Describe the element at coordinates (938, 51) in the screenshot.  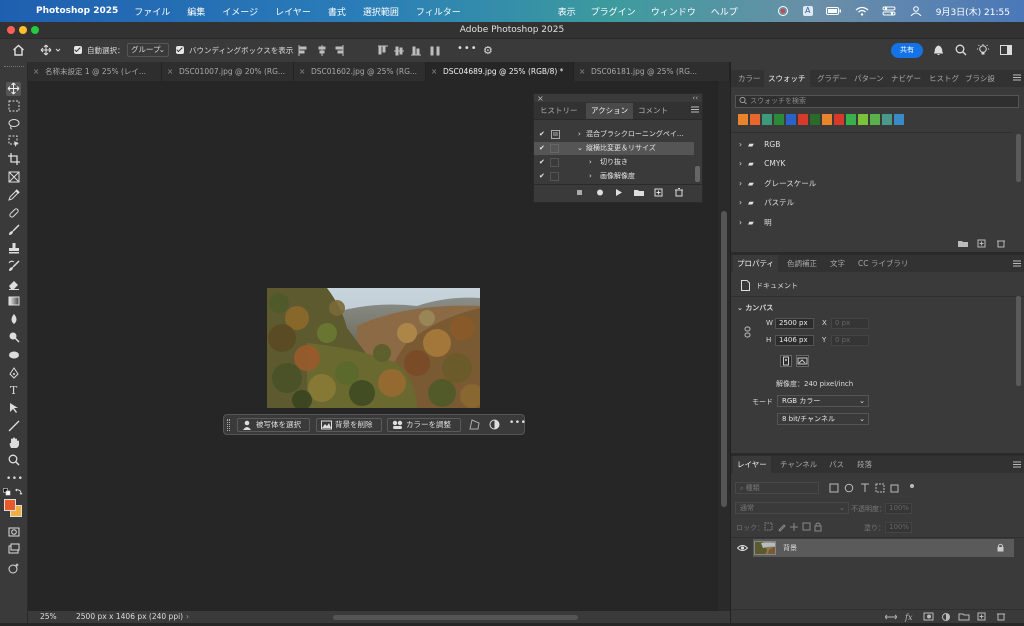
I see `notifications-icon` at that location.